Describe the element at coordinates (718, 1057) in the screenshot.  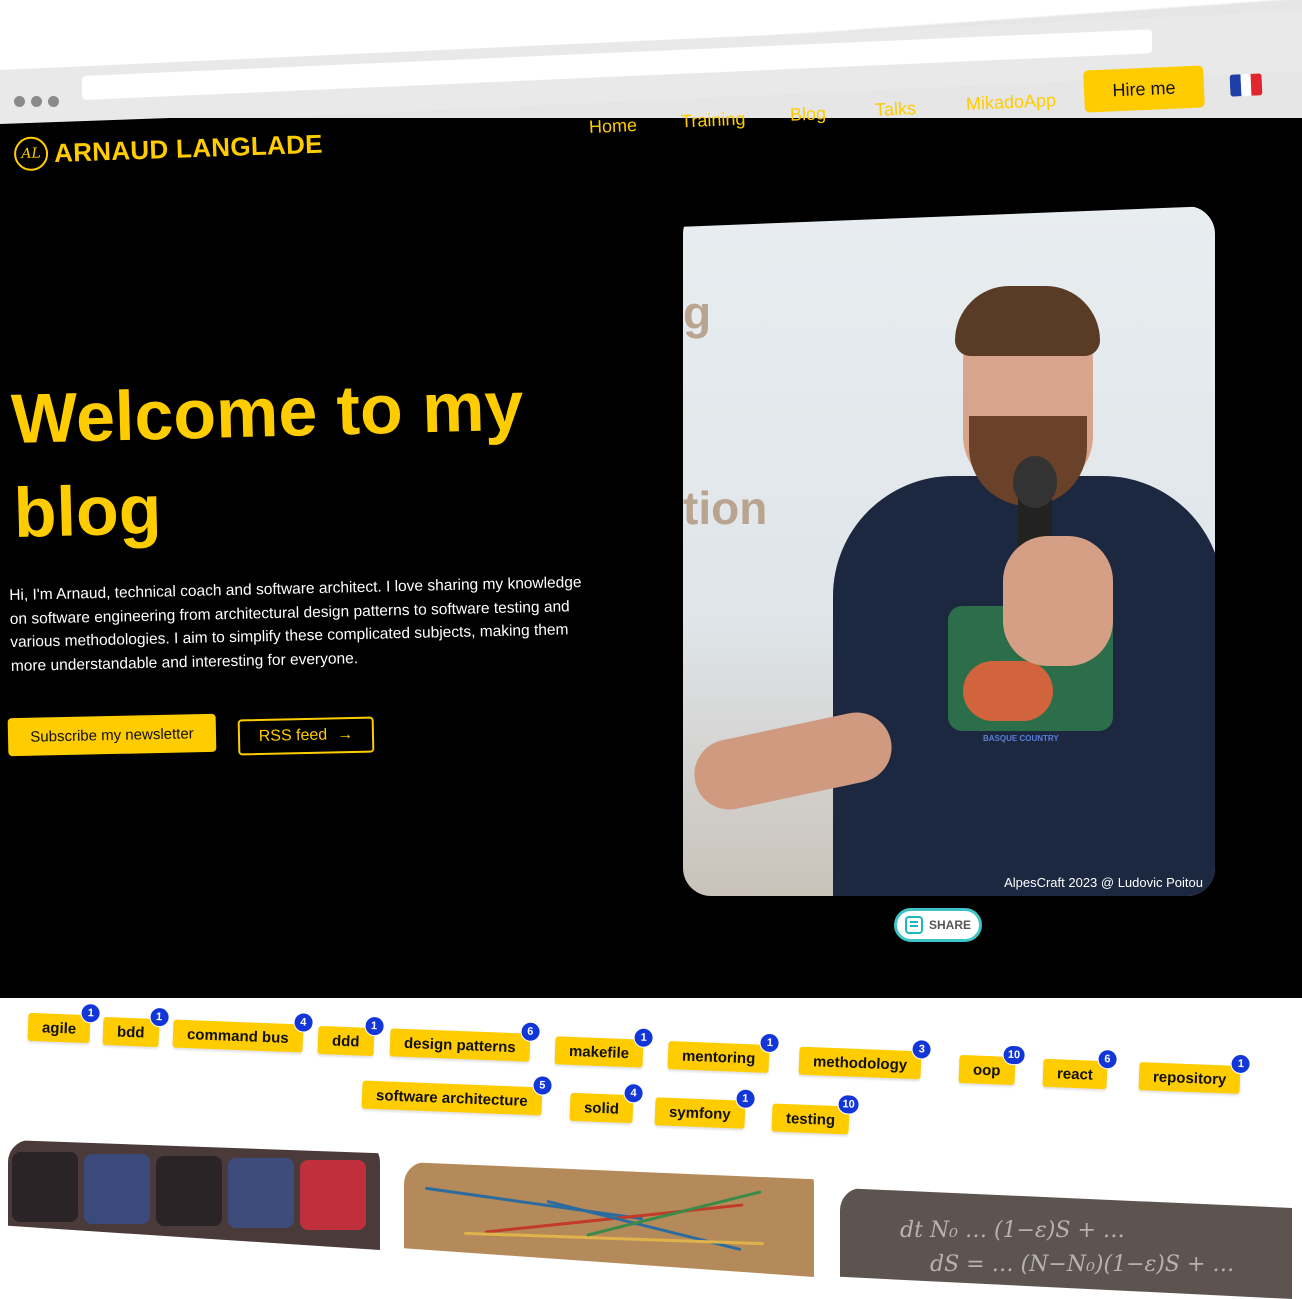
I see `tag-label: mentoring` at that location.